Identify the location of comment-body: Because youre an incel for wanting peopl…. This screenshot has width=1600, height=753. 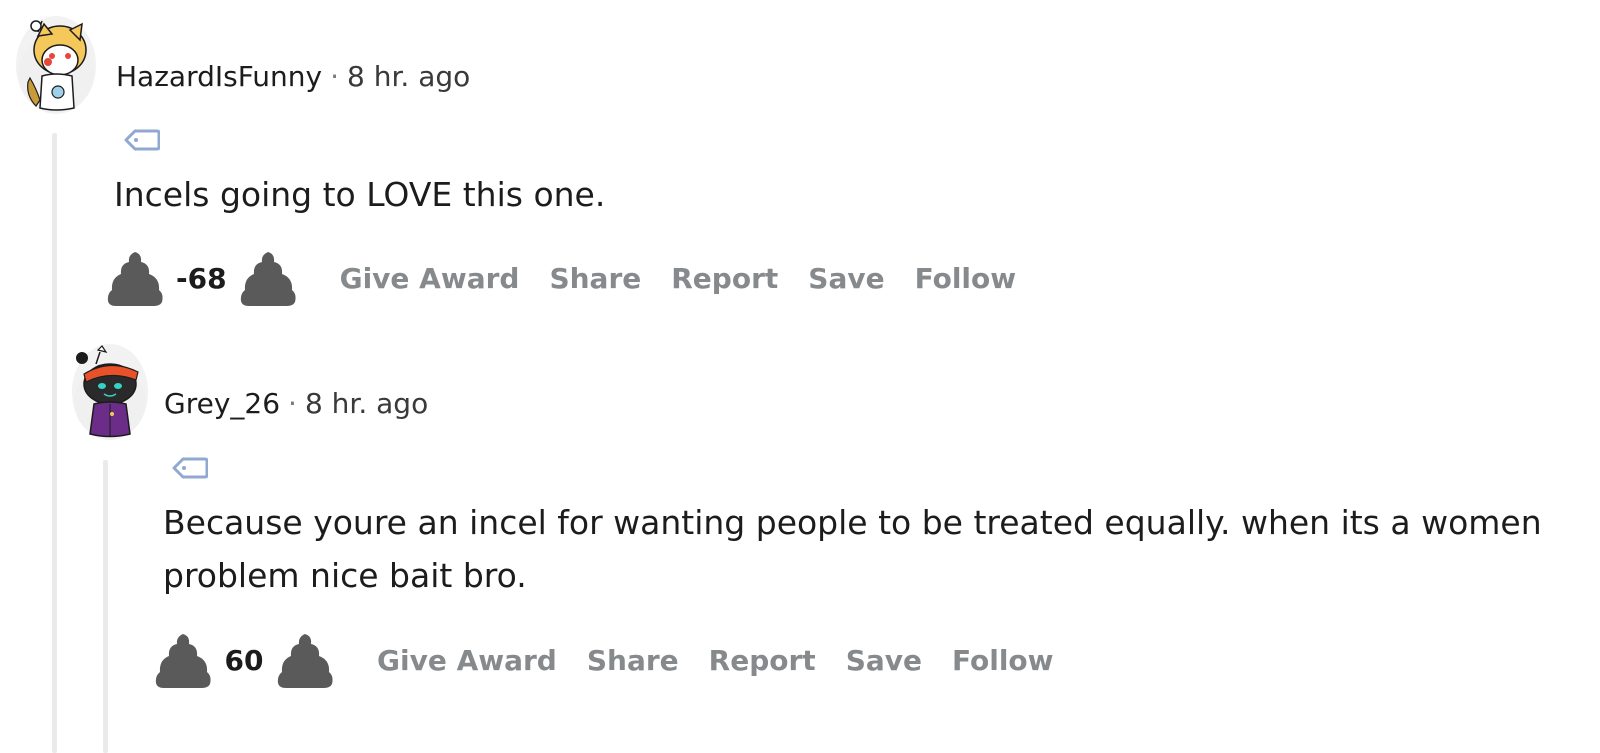
(852, 549).